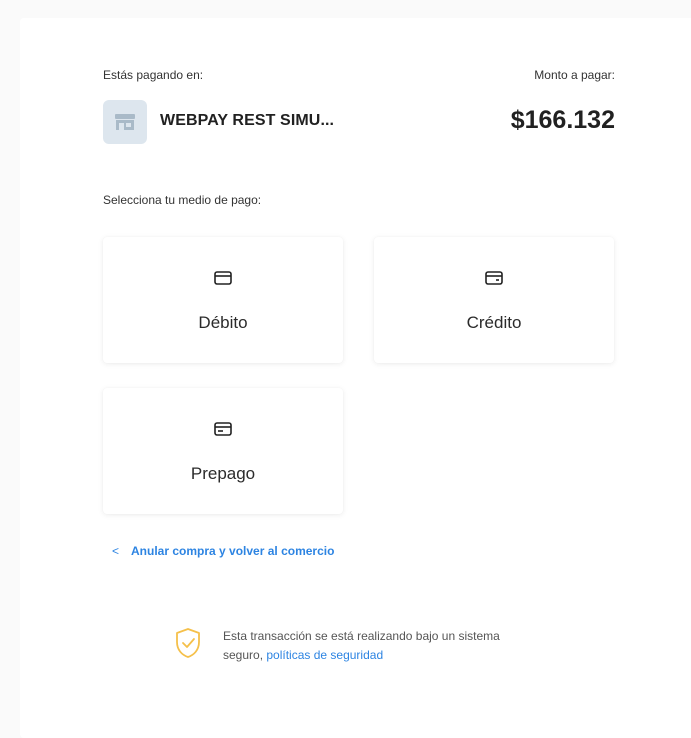 The width and height of the screenshot is (691, 738). Describe the element at coordinates (494, 322) in the screenshot. I see `payment-option-label: Crédito` at that location.